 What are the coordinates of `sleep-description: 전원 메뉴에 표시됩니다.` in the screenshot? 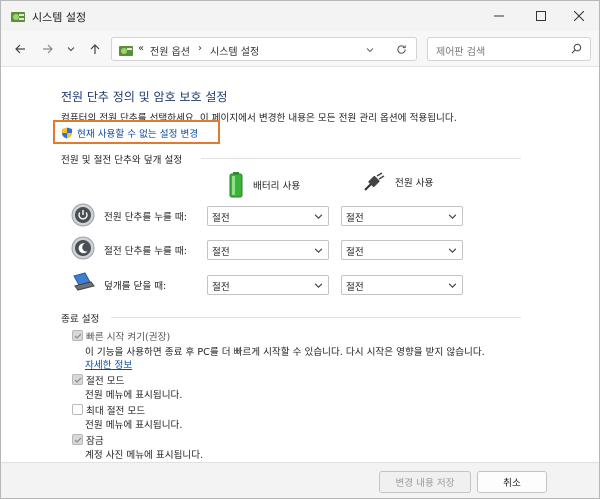 It's located at (134, 395).